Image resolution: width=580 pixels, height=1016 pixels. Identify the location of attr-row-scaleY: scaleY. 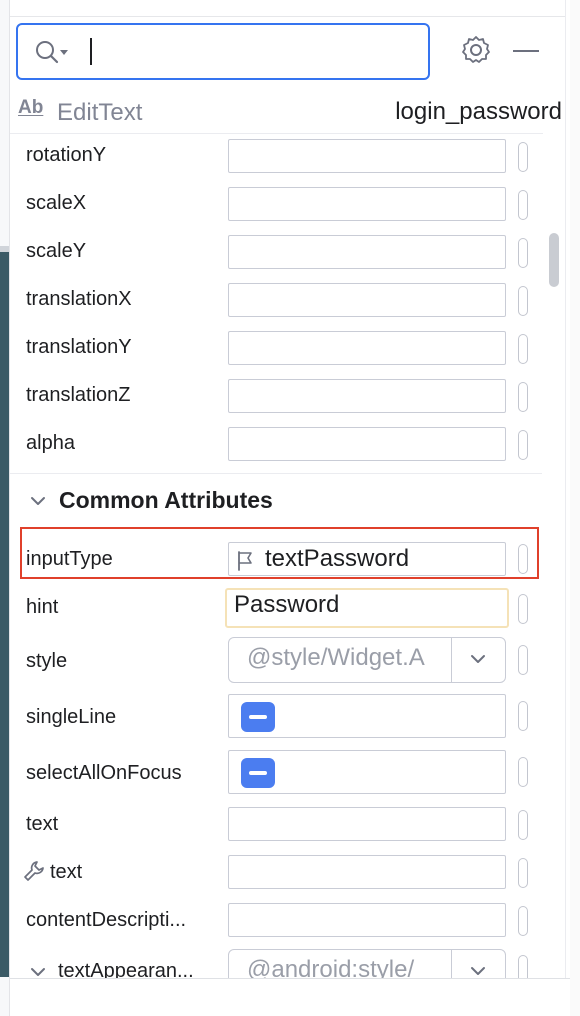
(280, 253).